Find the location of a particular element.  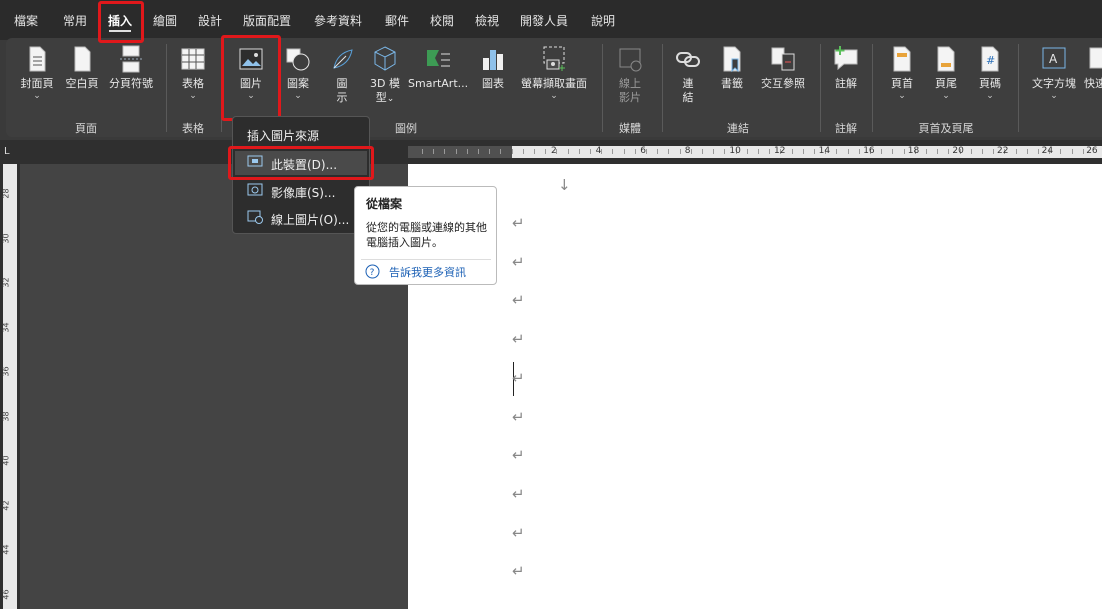

tab-draw: 繪圖 is located at coordinates (165, 23).